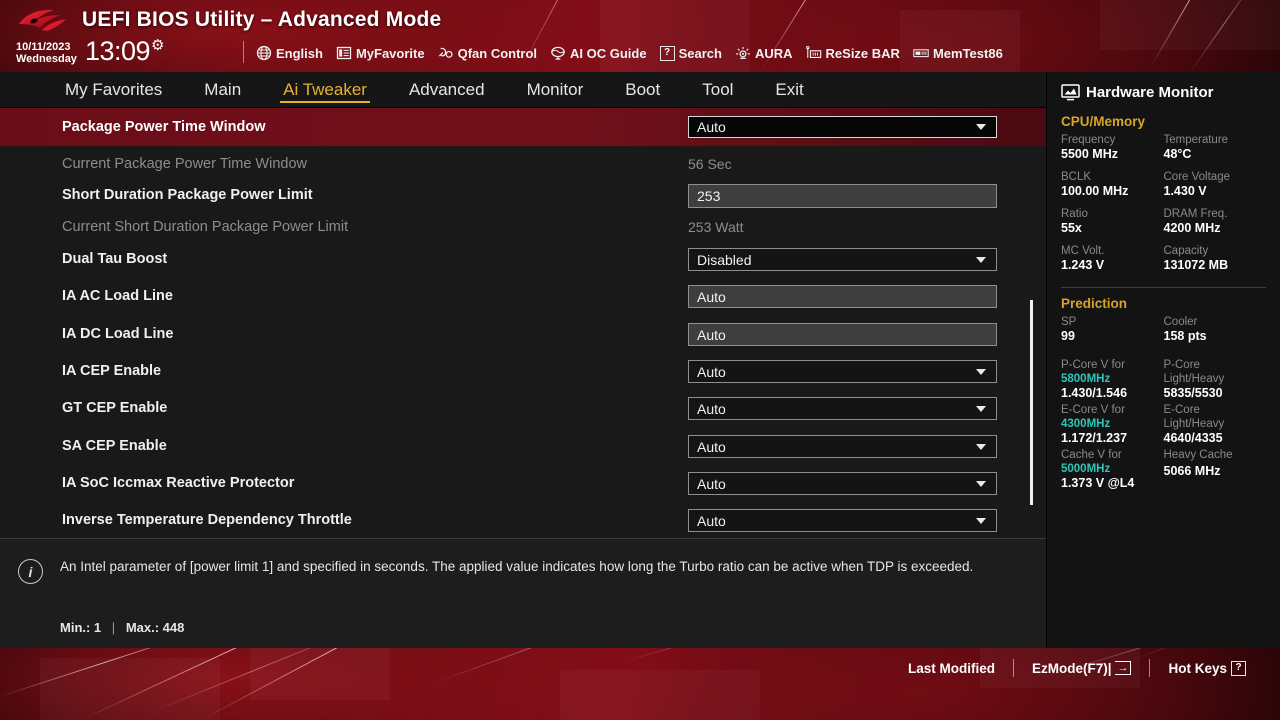  What do you see at coordinates (1068, 336) in the screenshot?
I see `hw-value: 99` at bounding box center [1068, 336].